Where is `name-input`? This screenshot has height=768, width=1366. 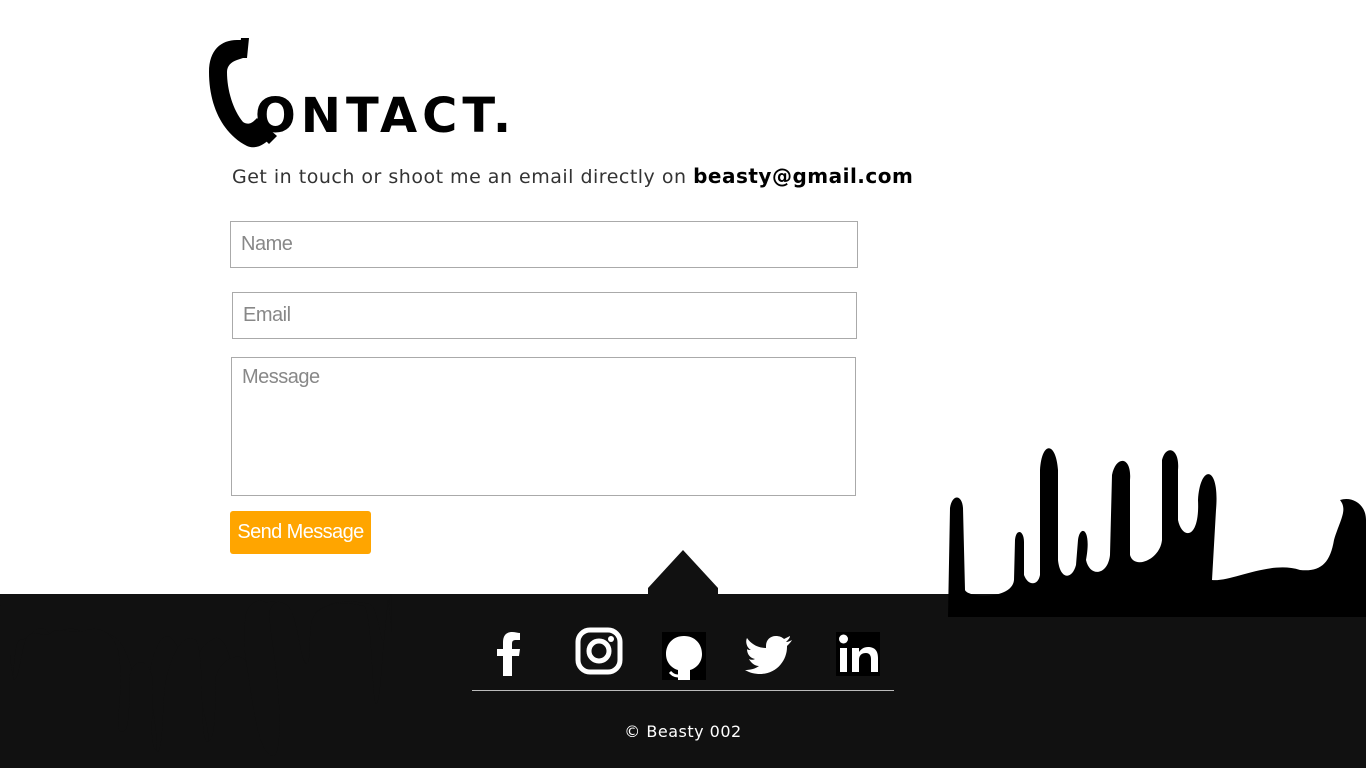 name-input is located at coordinates (544, 244).